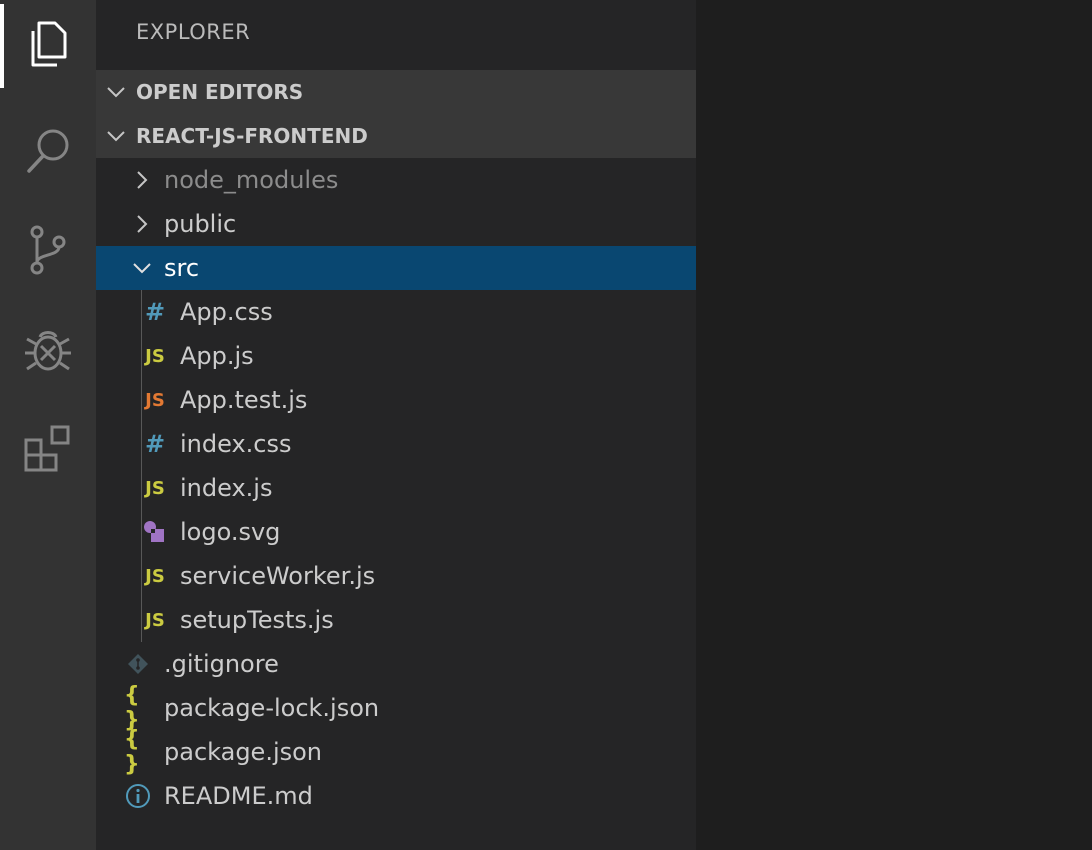  Describe the element at coordinates (396, 488) in the screenshot. I see `tree-file-index-js: JS index.js` at that location.